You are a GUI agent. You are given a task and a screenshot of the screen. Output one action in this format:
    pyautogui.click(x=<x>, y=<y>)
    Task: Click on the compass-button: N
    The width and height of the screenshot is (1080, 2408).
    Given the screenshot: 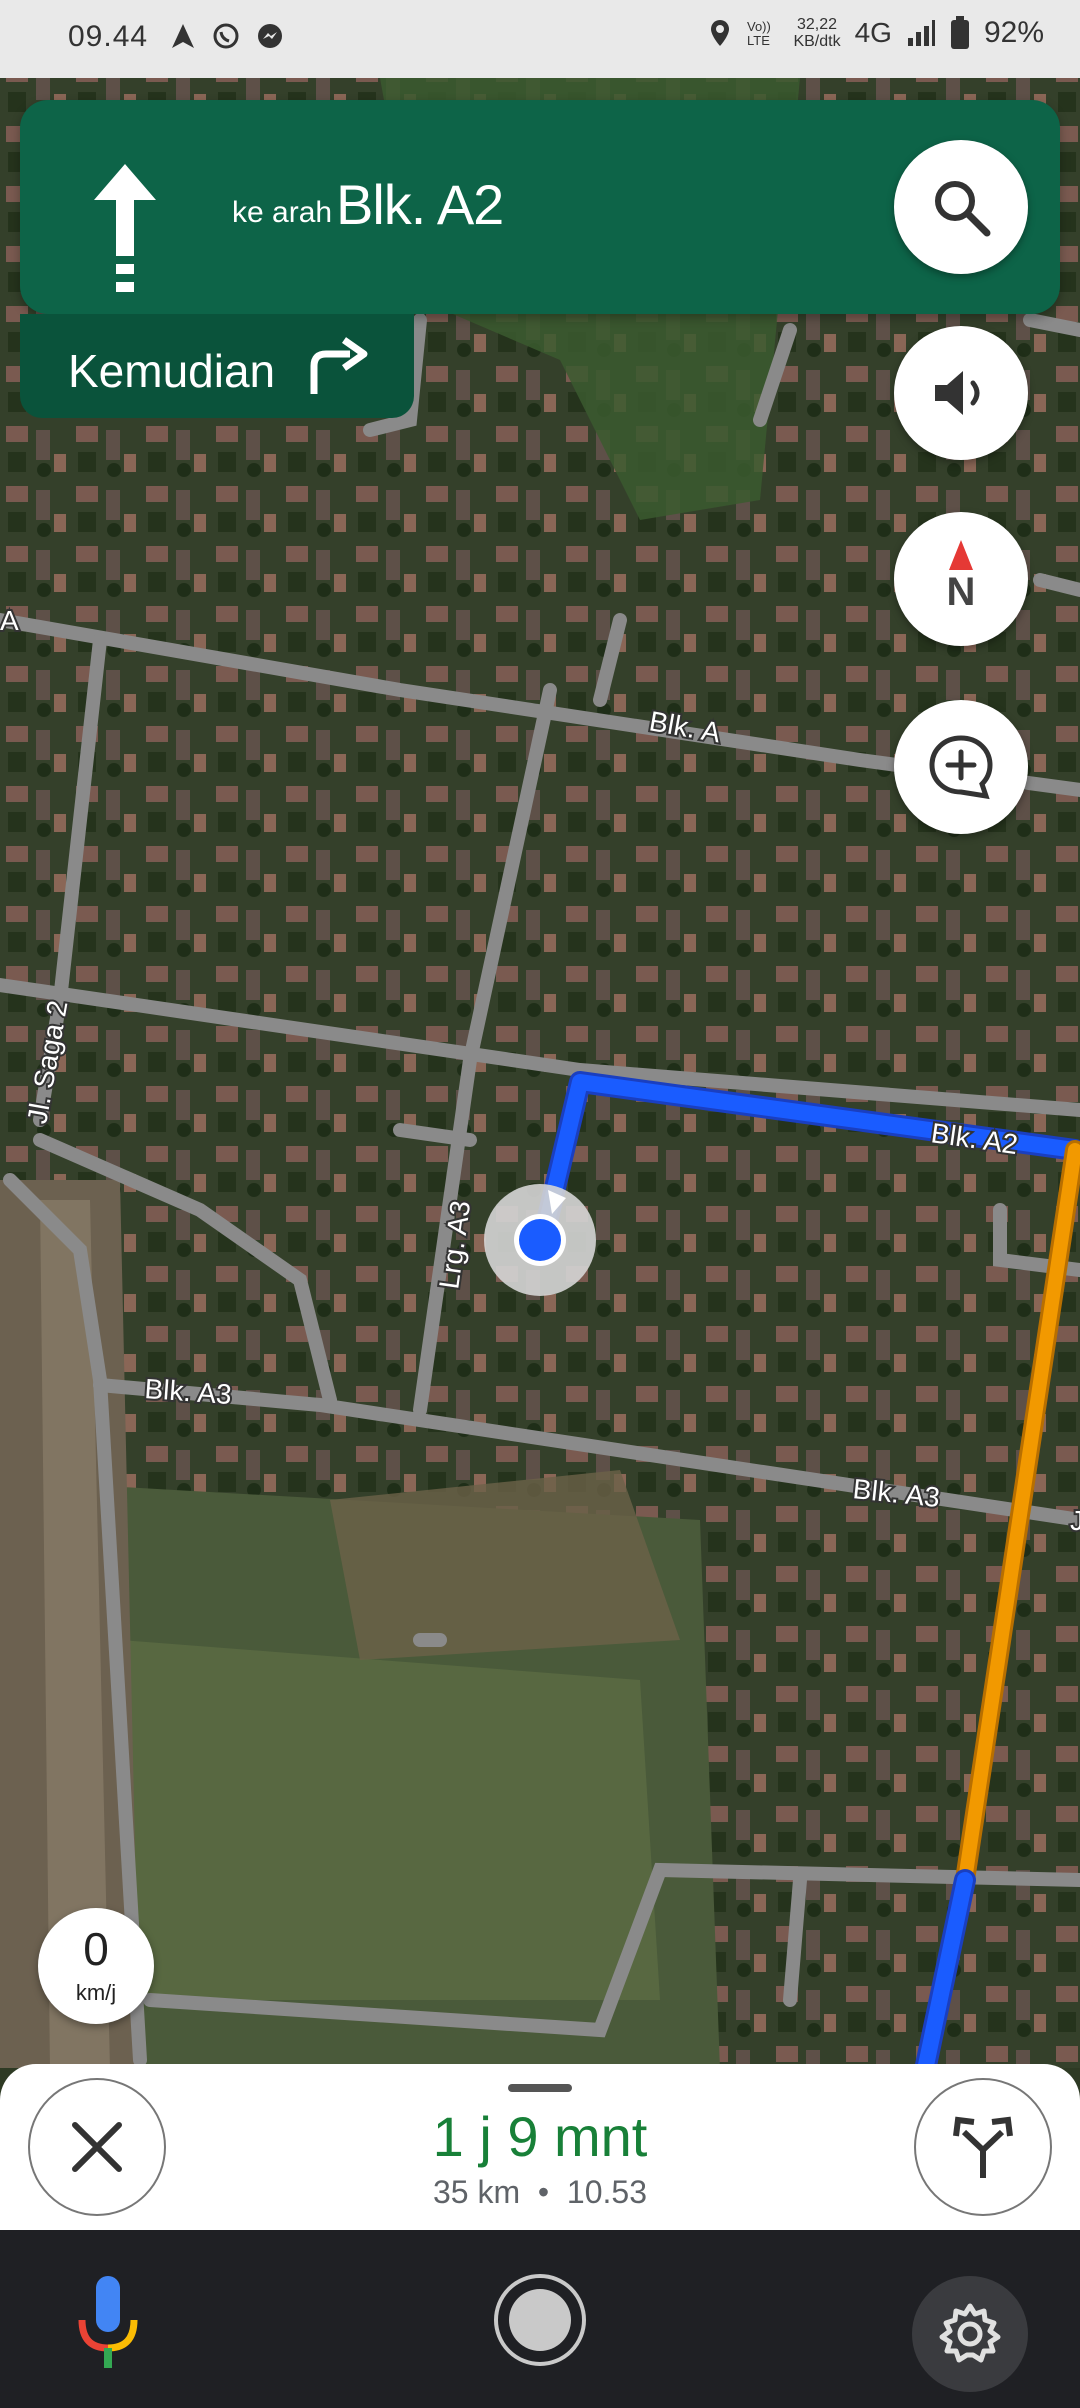 What is the action you would take?
    pyautogui.click(x=961, y=579)
    